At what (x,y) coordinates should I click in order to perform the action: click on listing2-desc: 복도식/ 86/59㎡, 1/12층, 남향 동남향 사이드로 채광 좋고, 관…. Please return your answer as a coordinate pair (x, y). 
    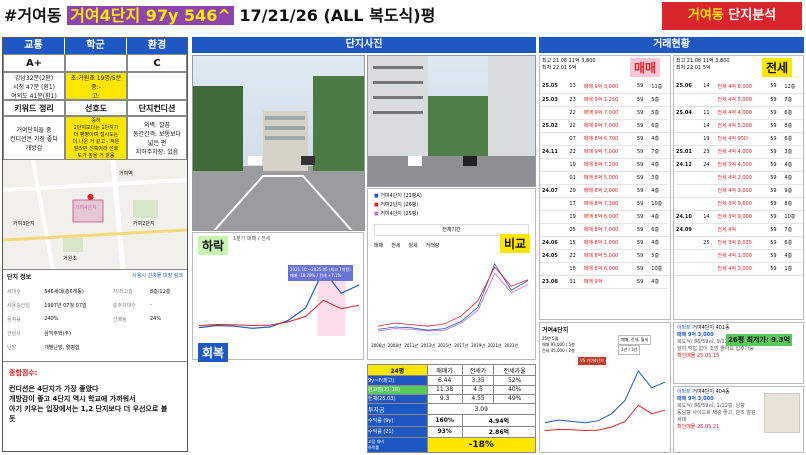
    Looking at the image, I should click on (716, 413).